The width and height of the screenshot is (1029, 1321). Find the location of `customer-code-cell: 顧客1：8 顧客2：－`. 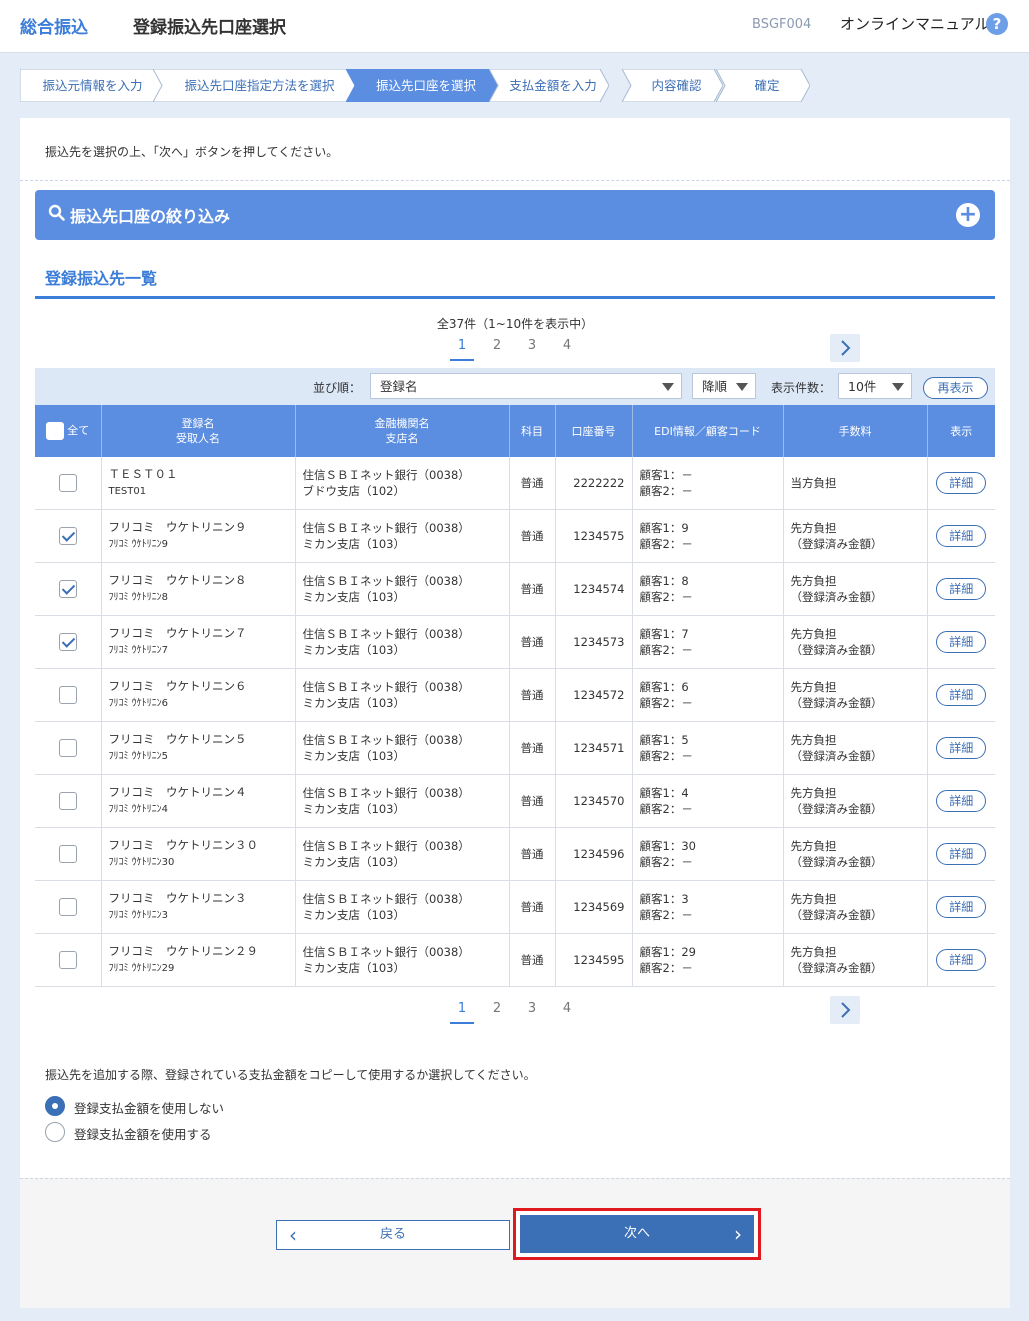

customer-code-cell: 顧客1：8 顧客2：－ is located at coordinates (708, 589).